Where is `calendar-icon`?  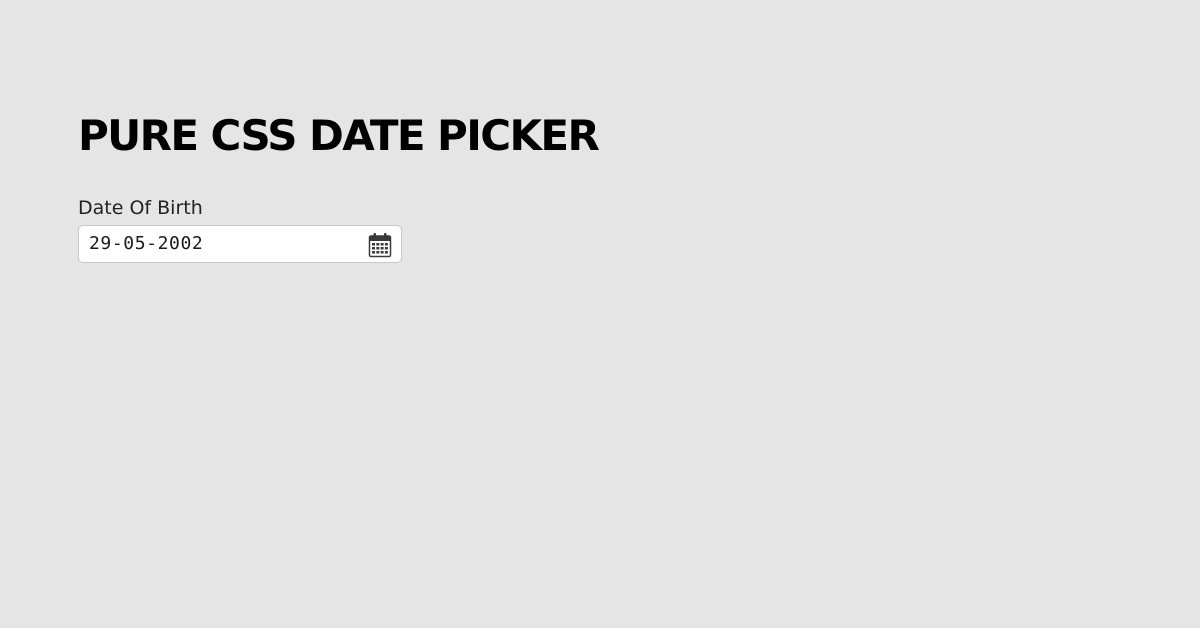
calendar-icon is located at coordinates (380, 245).